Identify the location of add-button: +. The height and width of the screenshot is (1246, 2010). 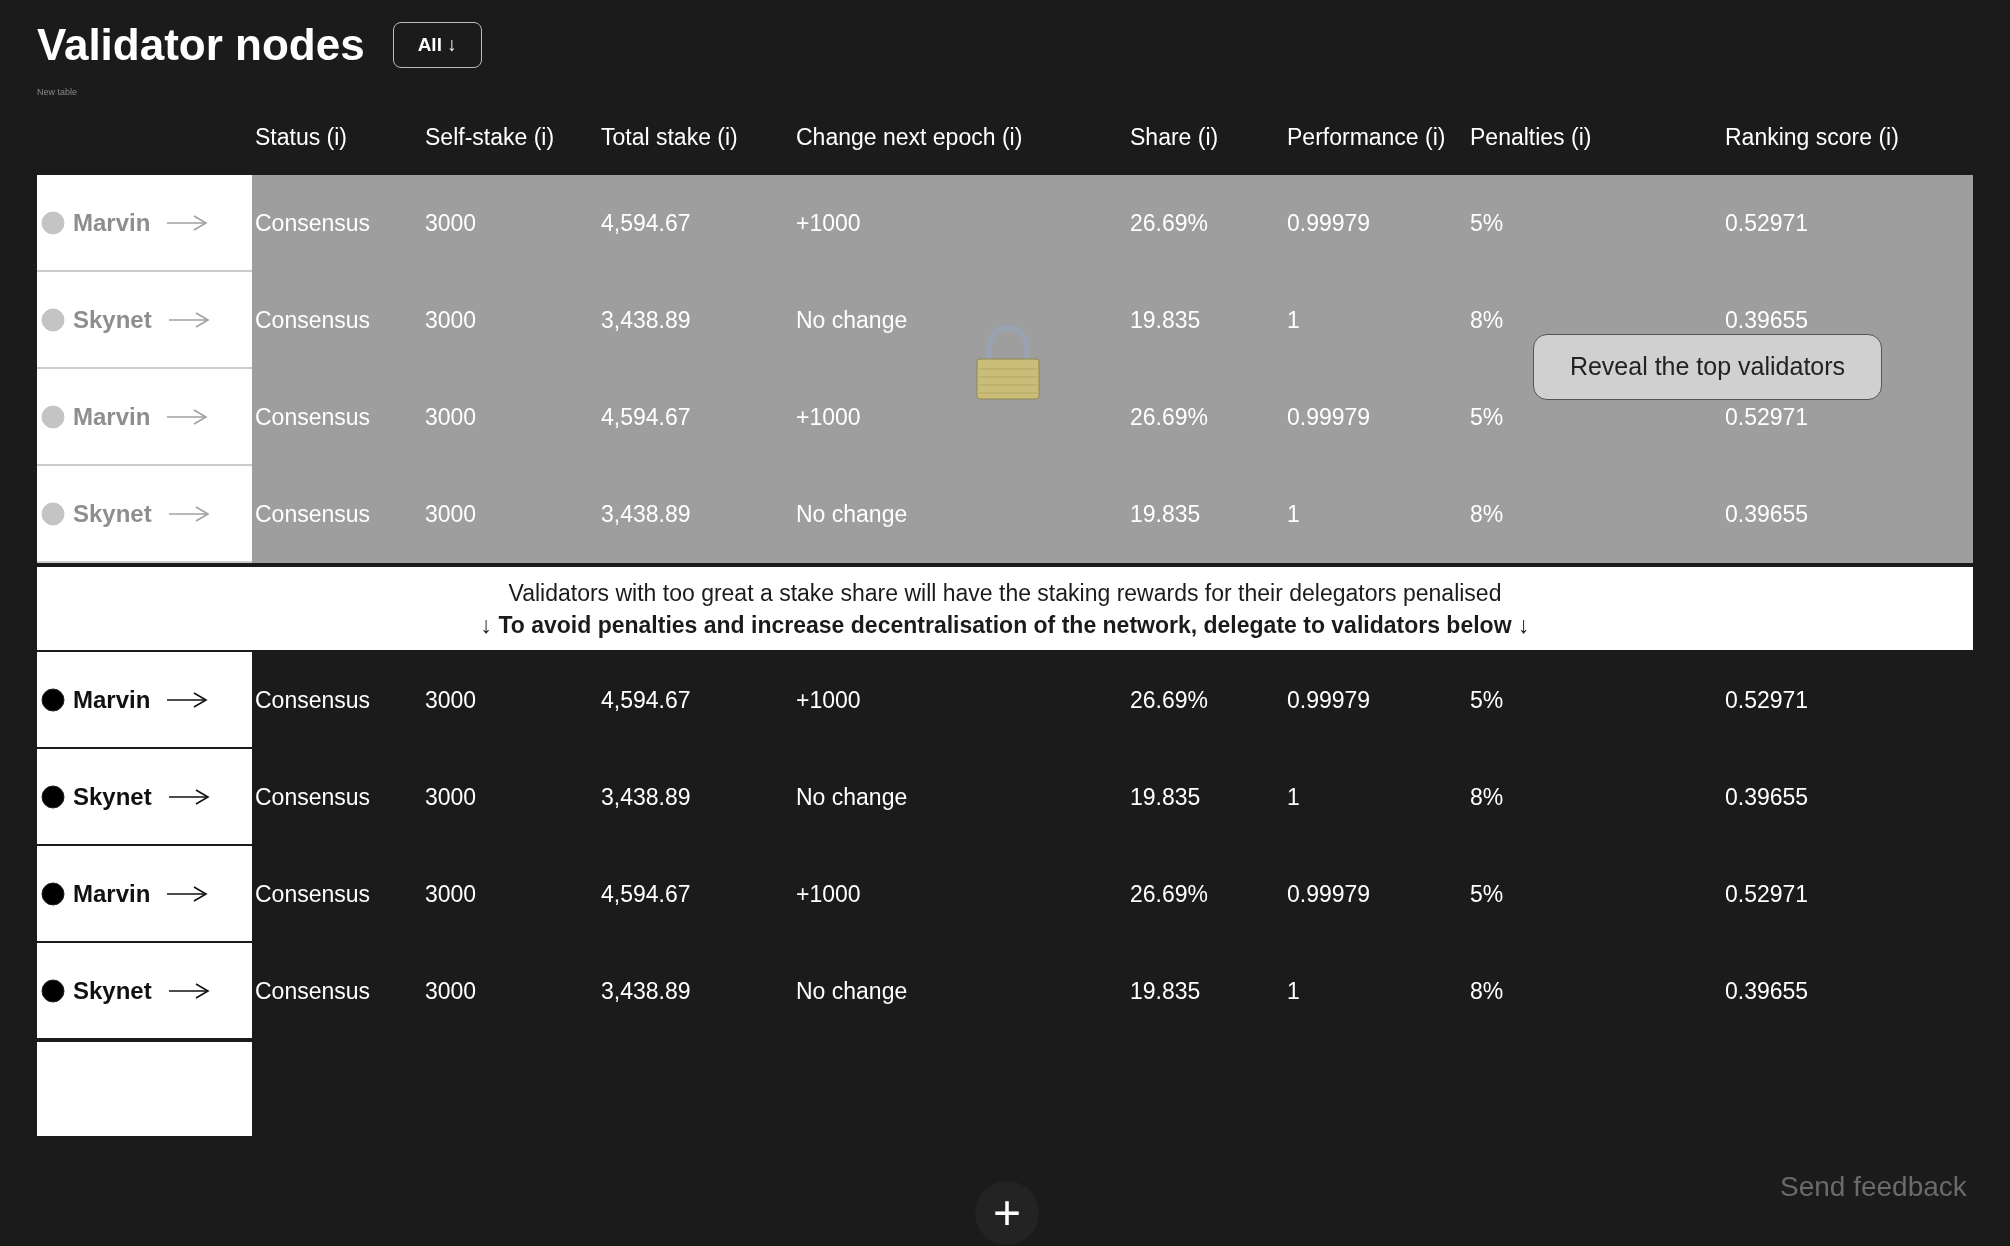
(1007, 1213).